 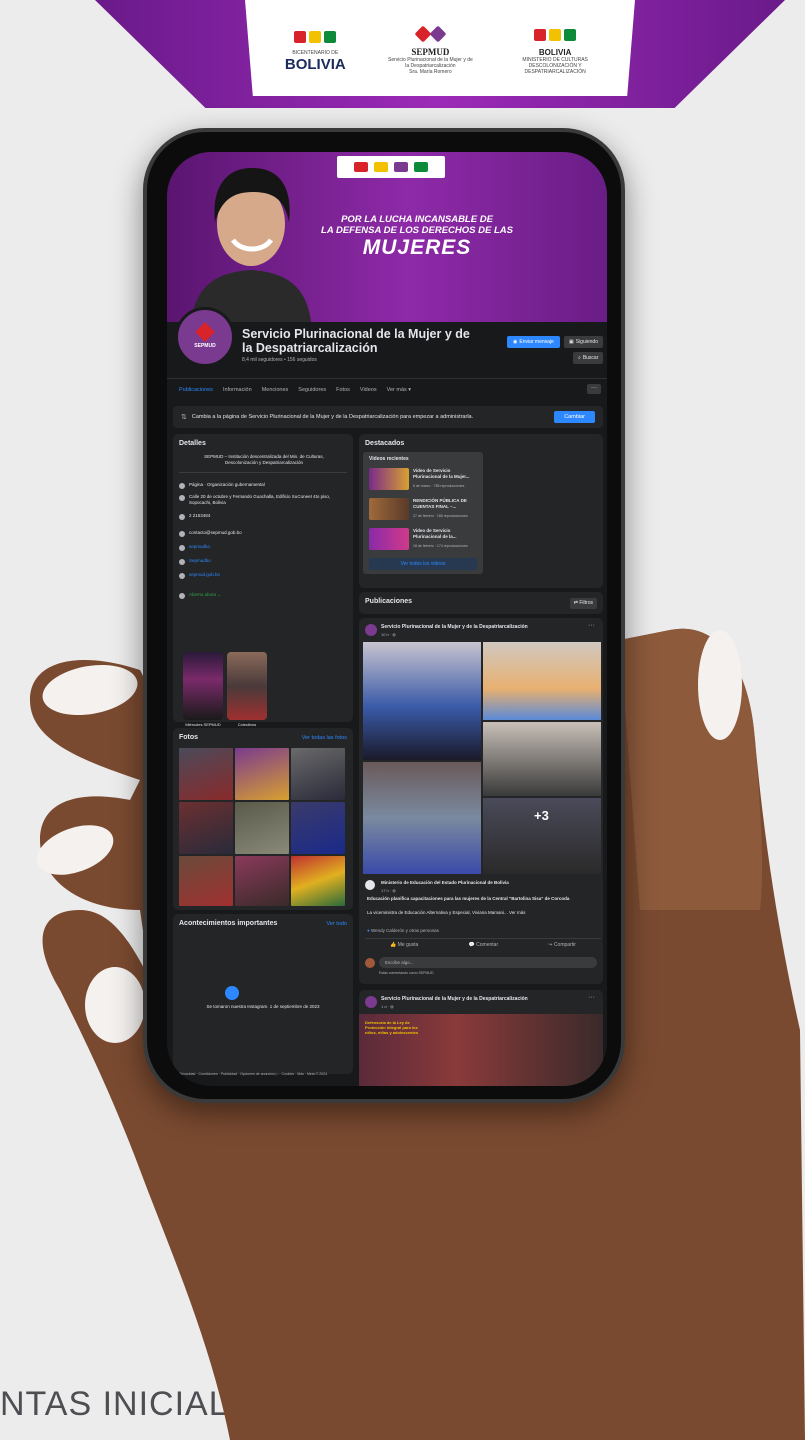 I want to click on cover-logo-strip, so click(x=391, y=167).